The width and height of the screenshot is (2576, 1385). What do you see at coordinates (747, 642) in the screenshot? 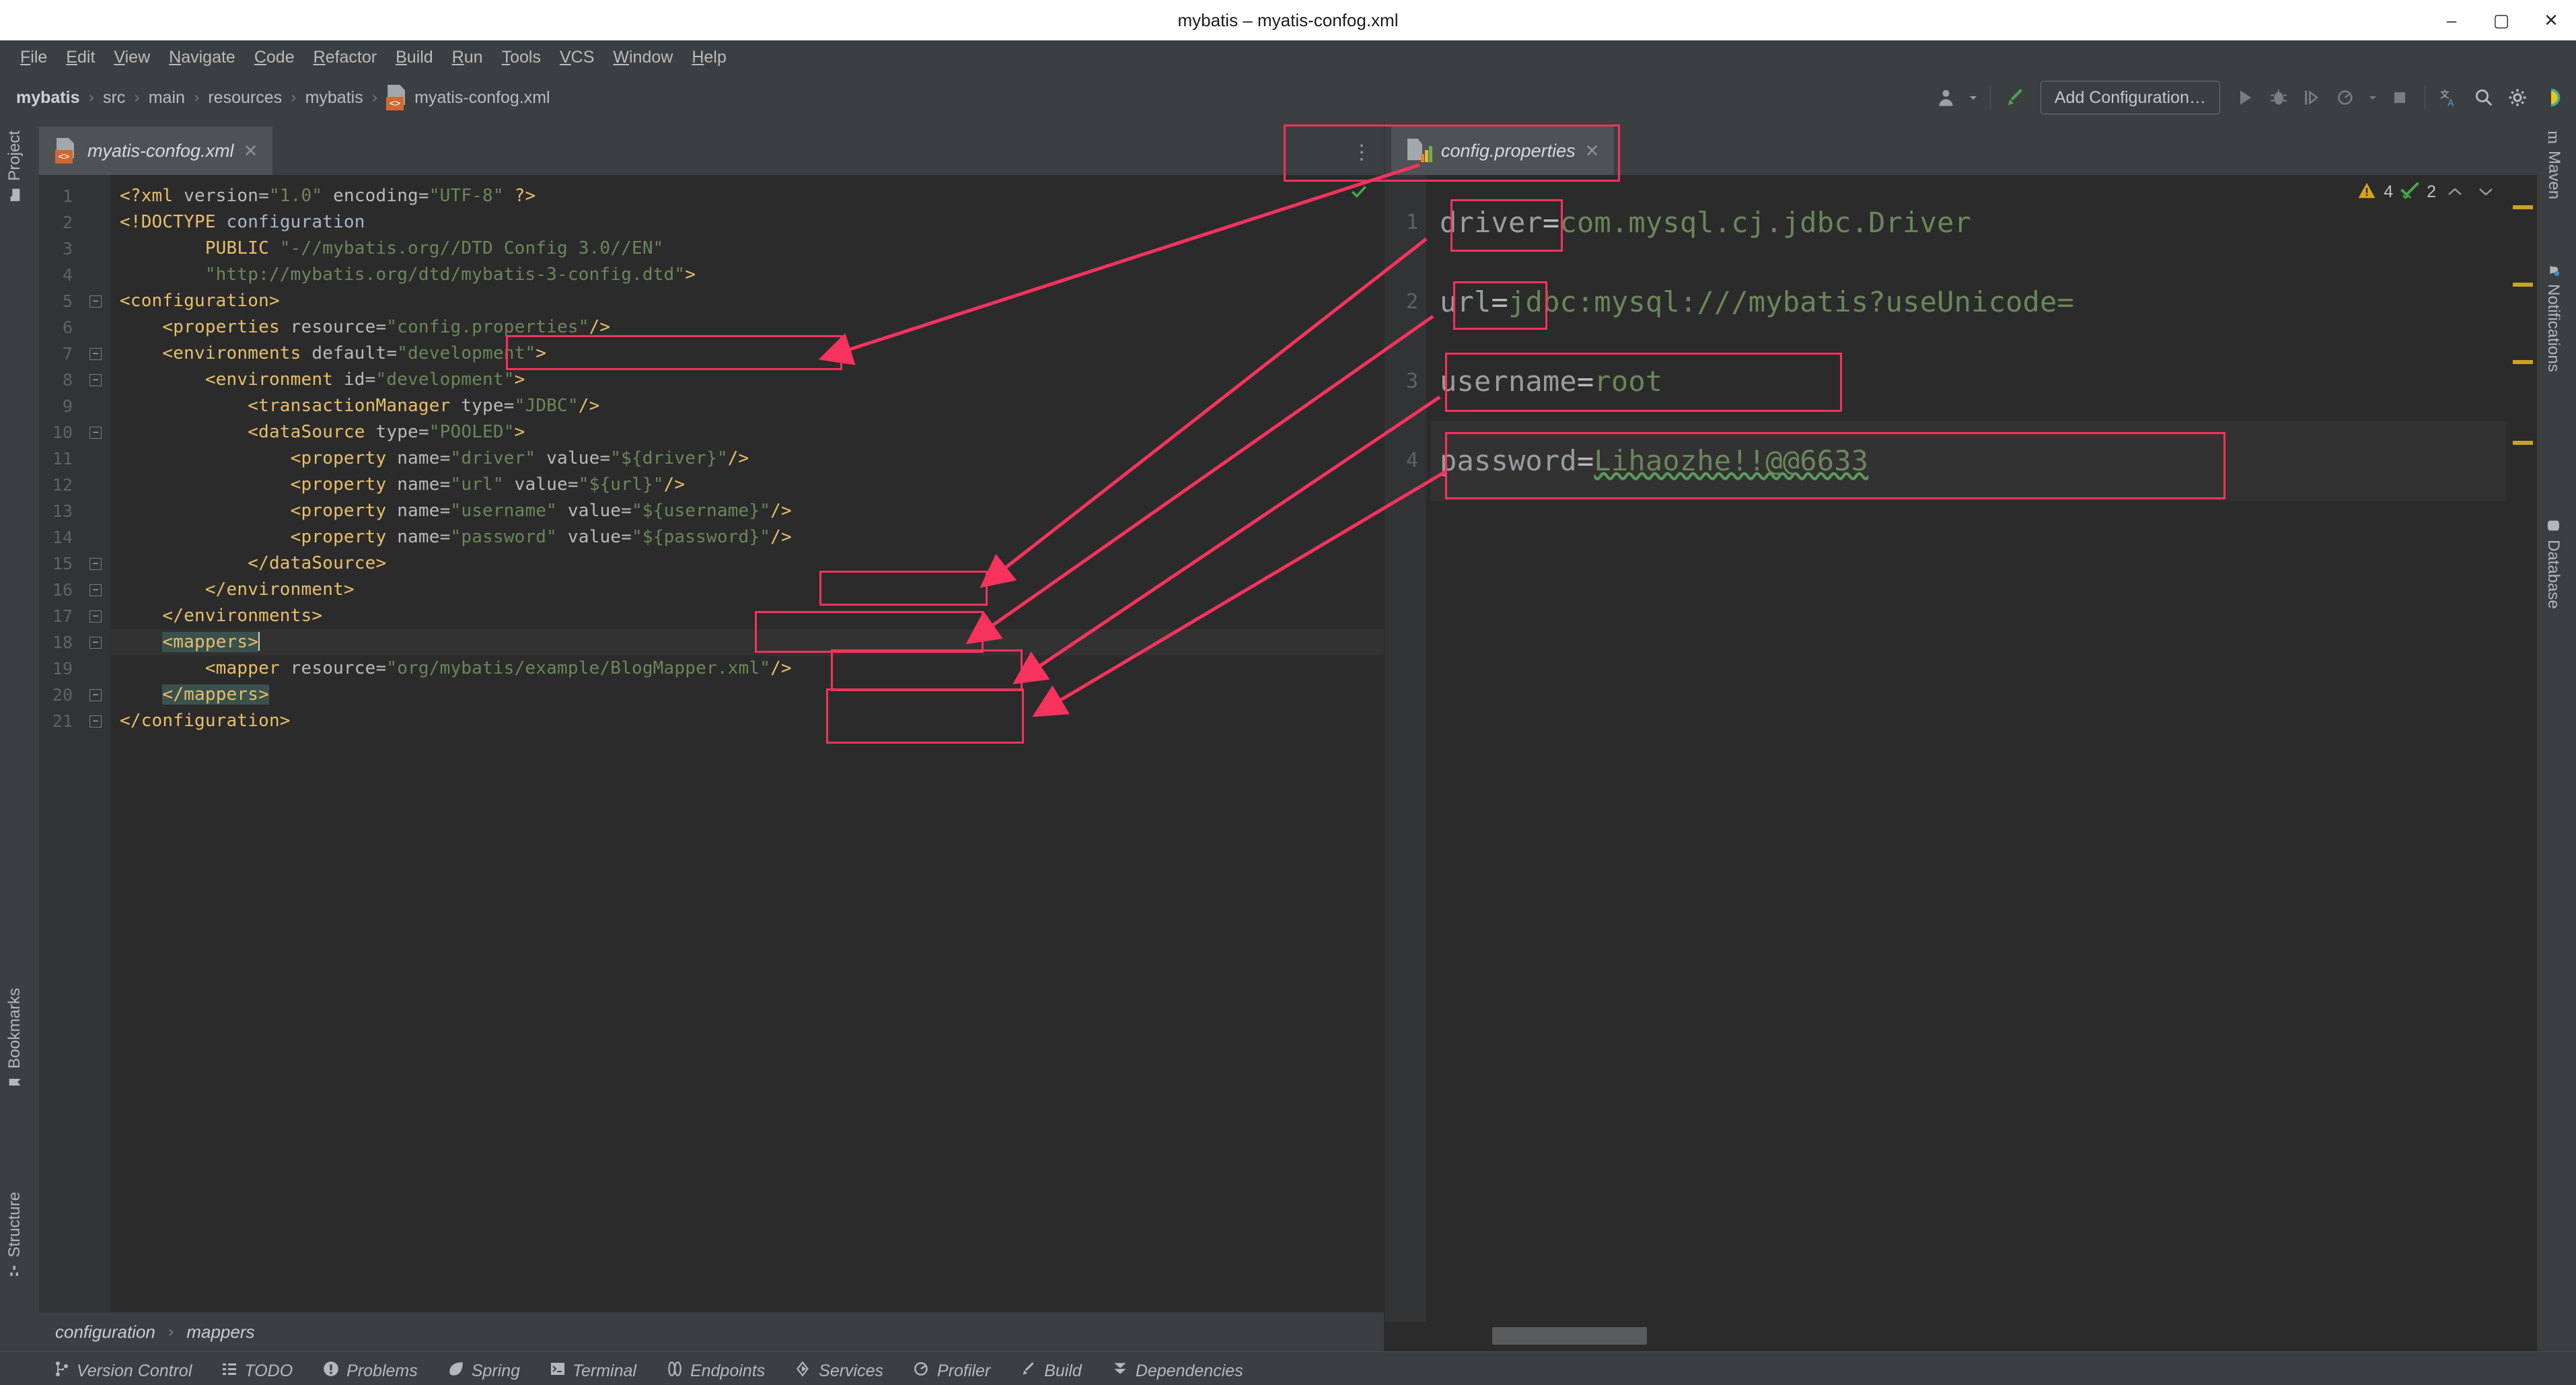
I see `code-line: <mappers>` at bounding box center [747, 642].